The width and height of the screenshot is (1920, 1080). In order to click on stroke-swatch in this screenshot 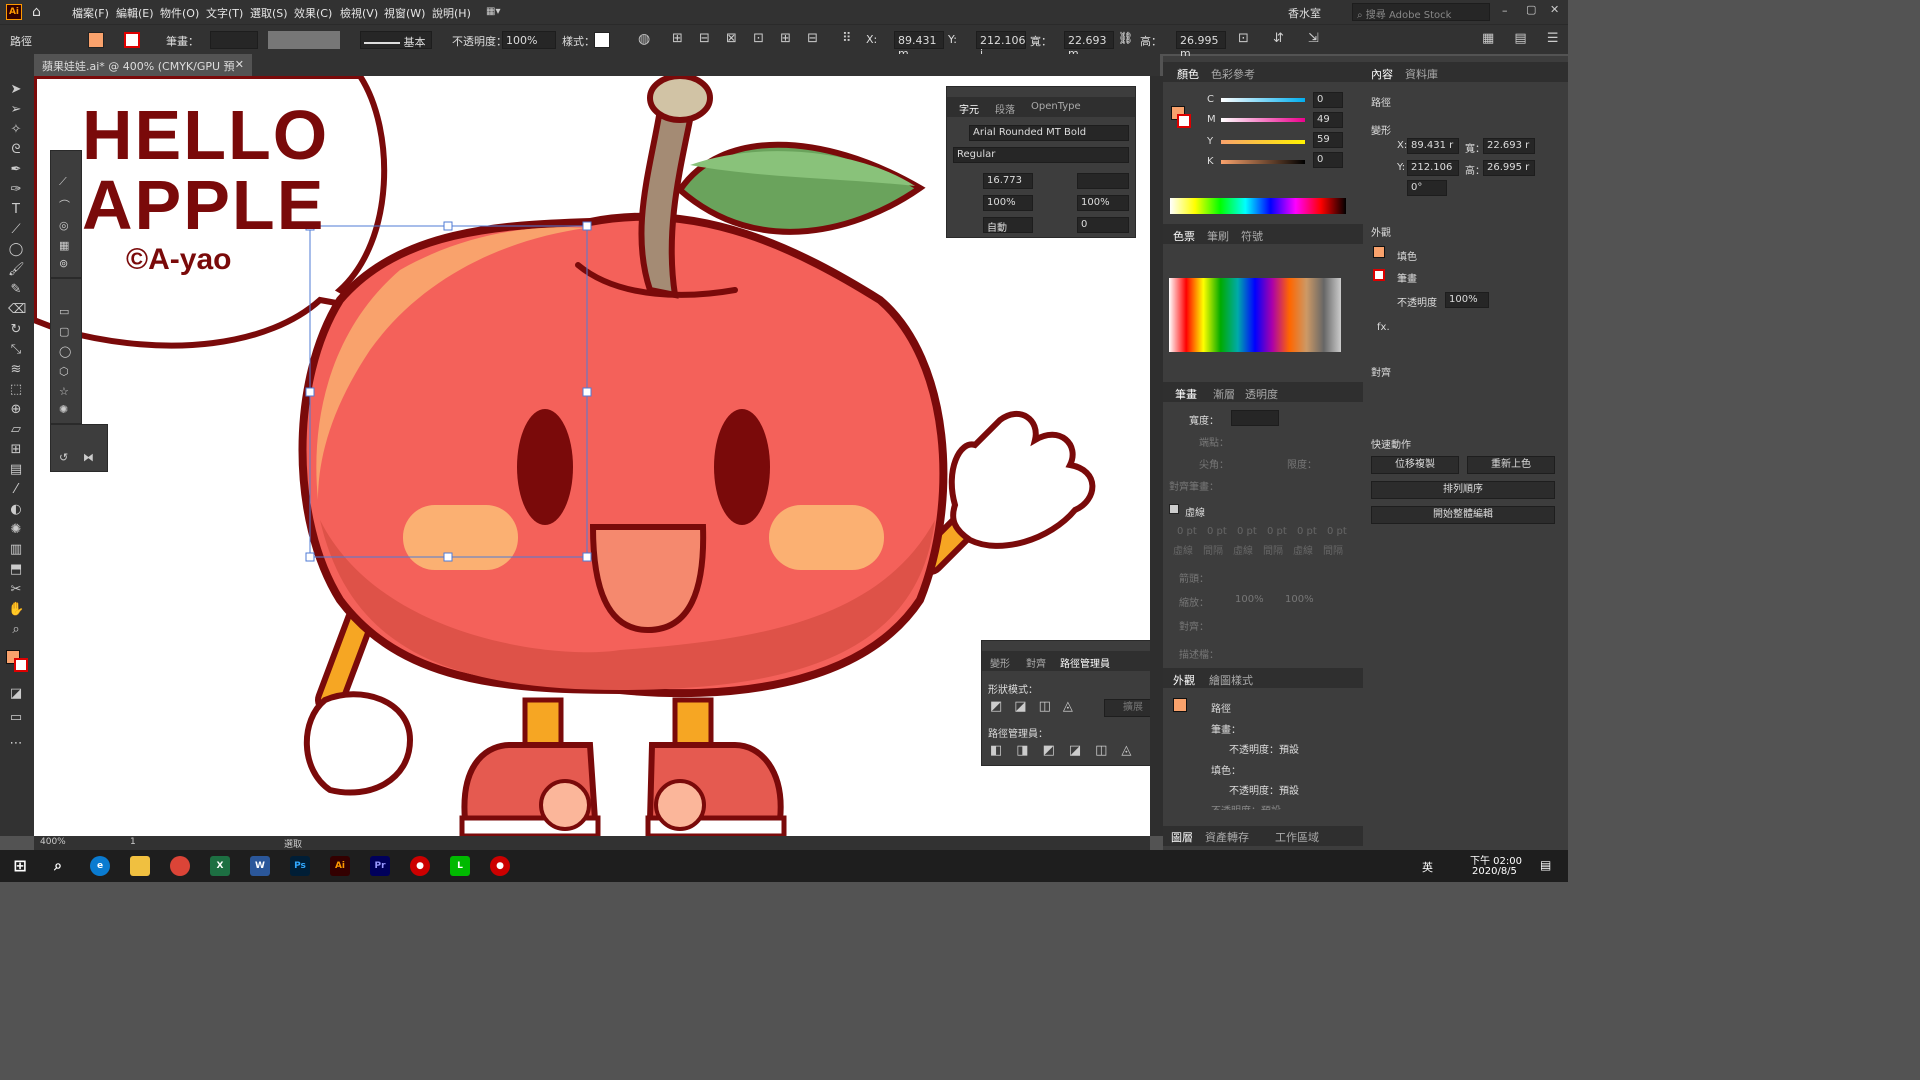, I will do `click(132, 40)`.